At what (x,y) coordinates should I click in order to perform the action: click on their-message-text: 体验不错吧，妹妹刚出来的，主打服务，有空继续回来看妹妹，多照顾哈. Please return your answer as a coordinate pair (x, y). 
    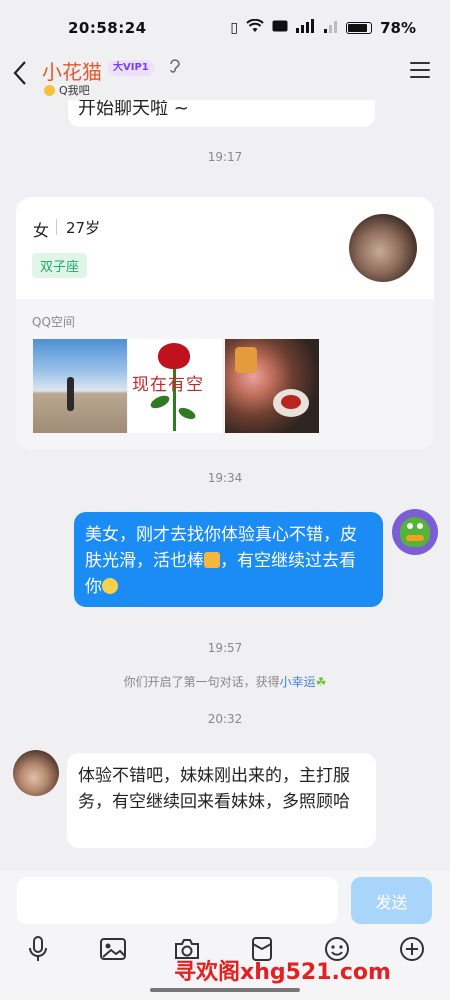
    Looking at the image, I should click on (214, 789).